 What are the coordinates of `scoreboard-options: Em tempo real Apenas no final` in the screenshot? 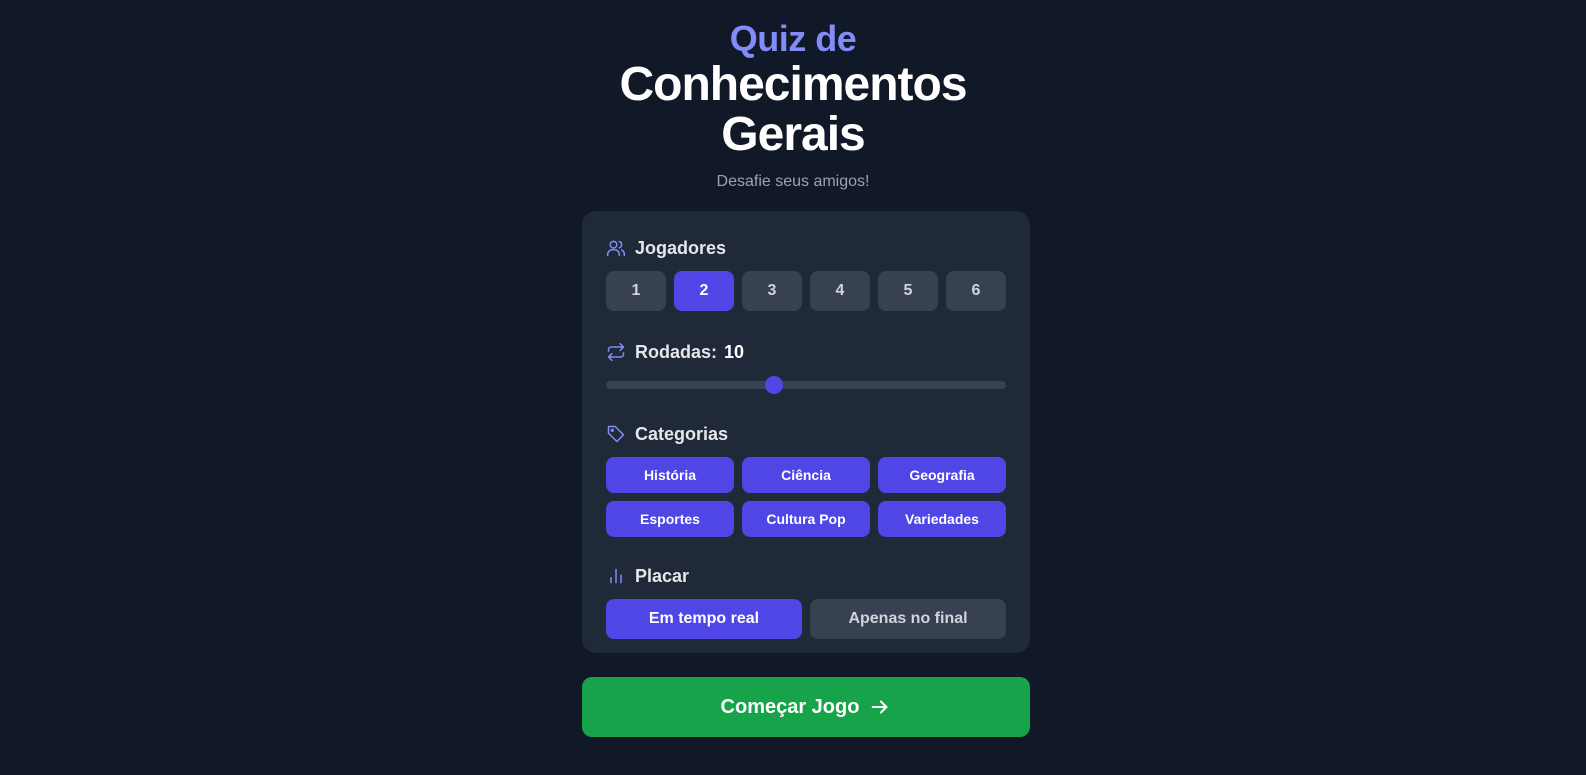 It's located at (806, 619).